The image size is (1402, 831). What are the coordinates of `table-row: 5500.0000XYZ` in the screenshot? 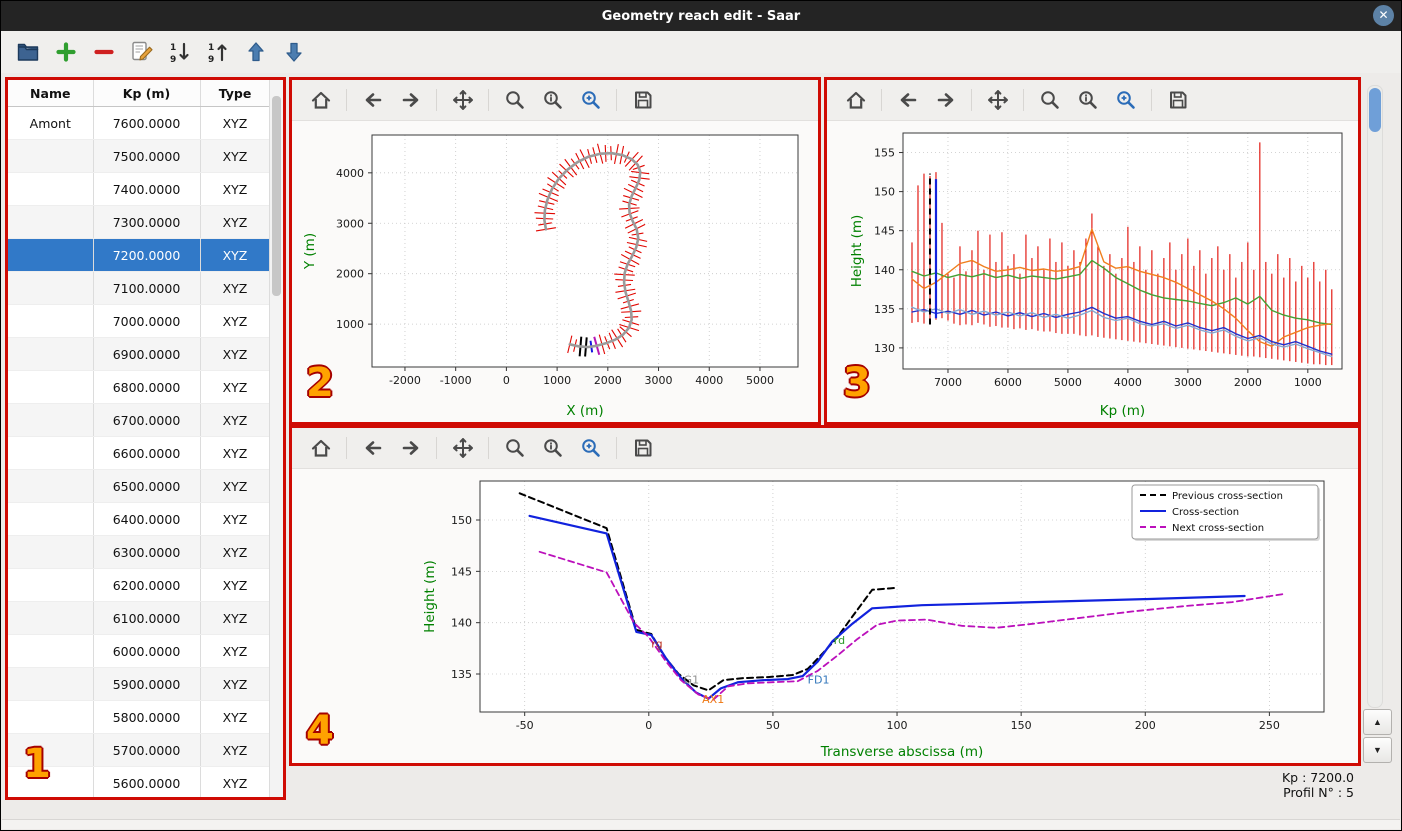 It's located at (139, 800).